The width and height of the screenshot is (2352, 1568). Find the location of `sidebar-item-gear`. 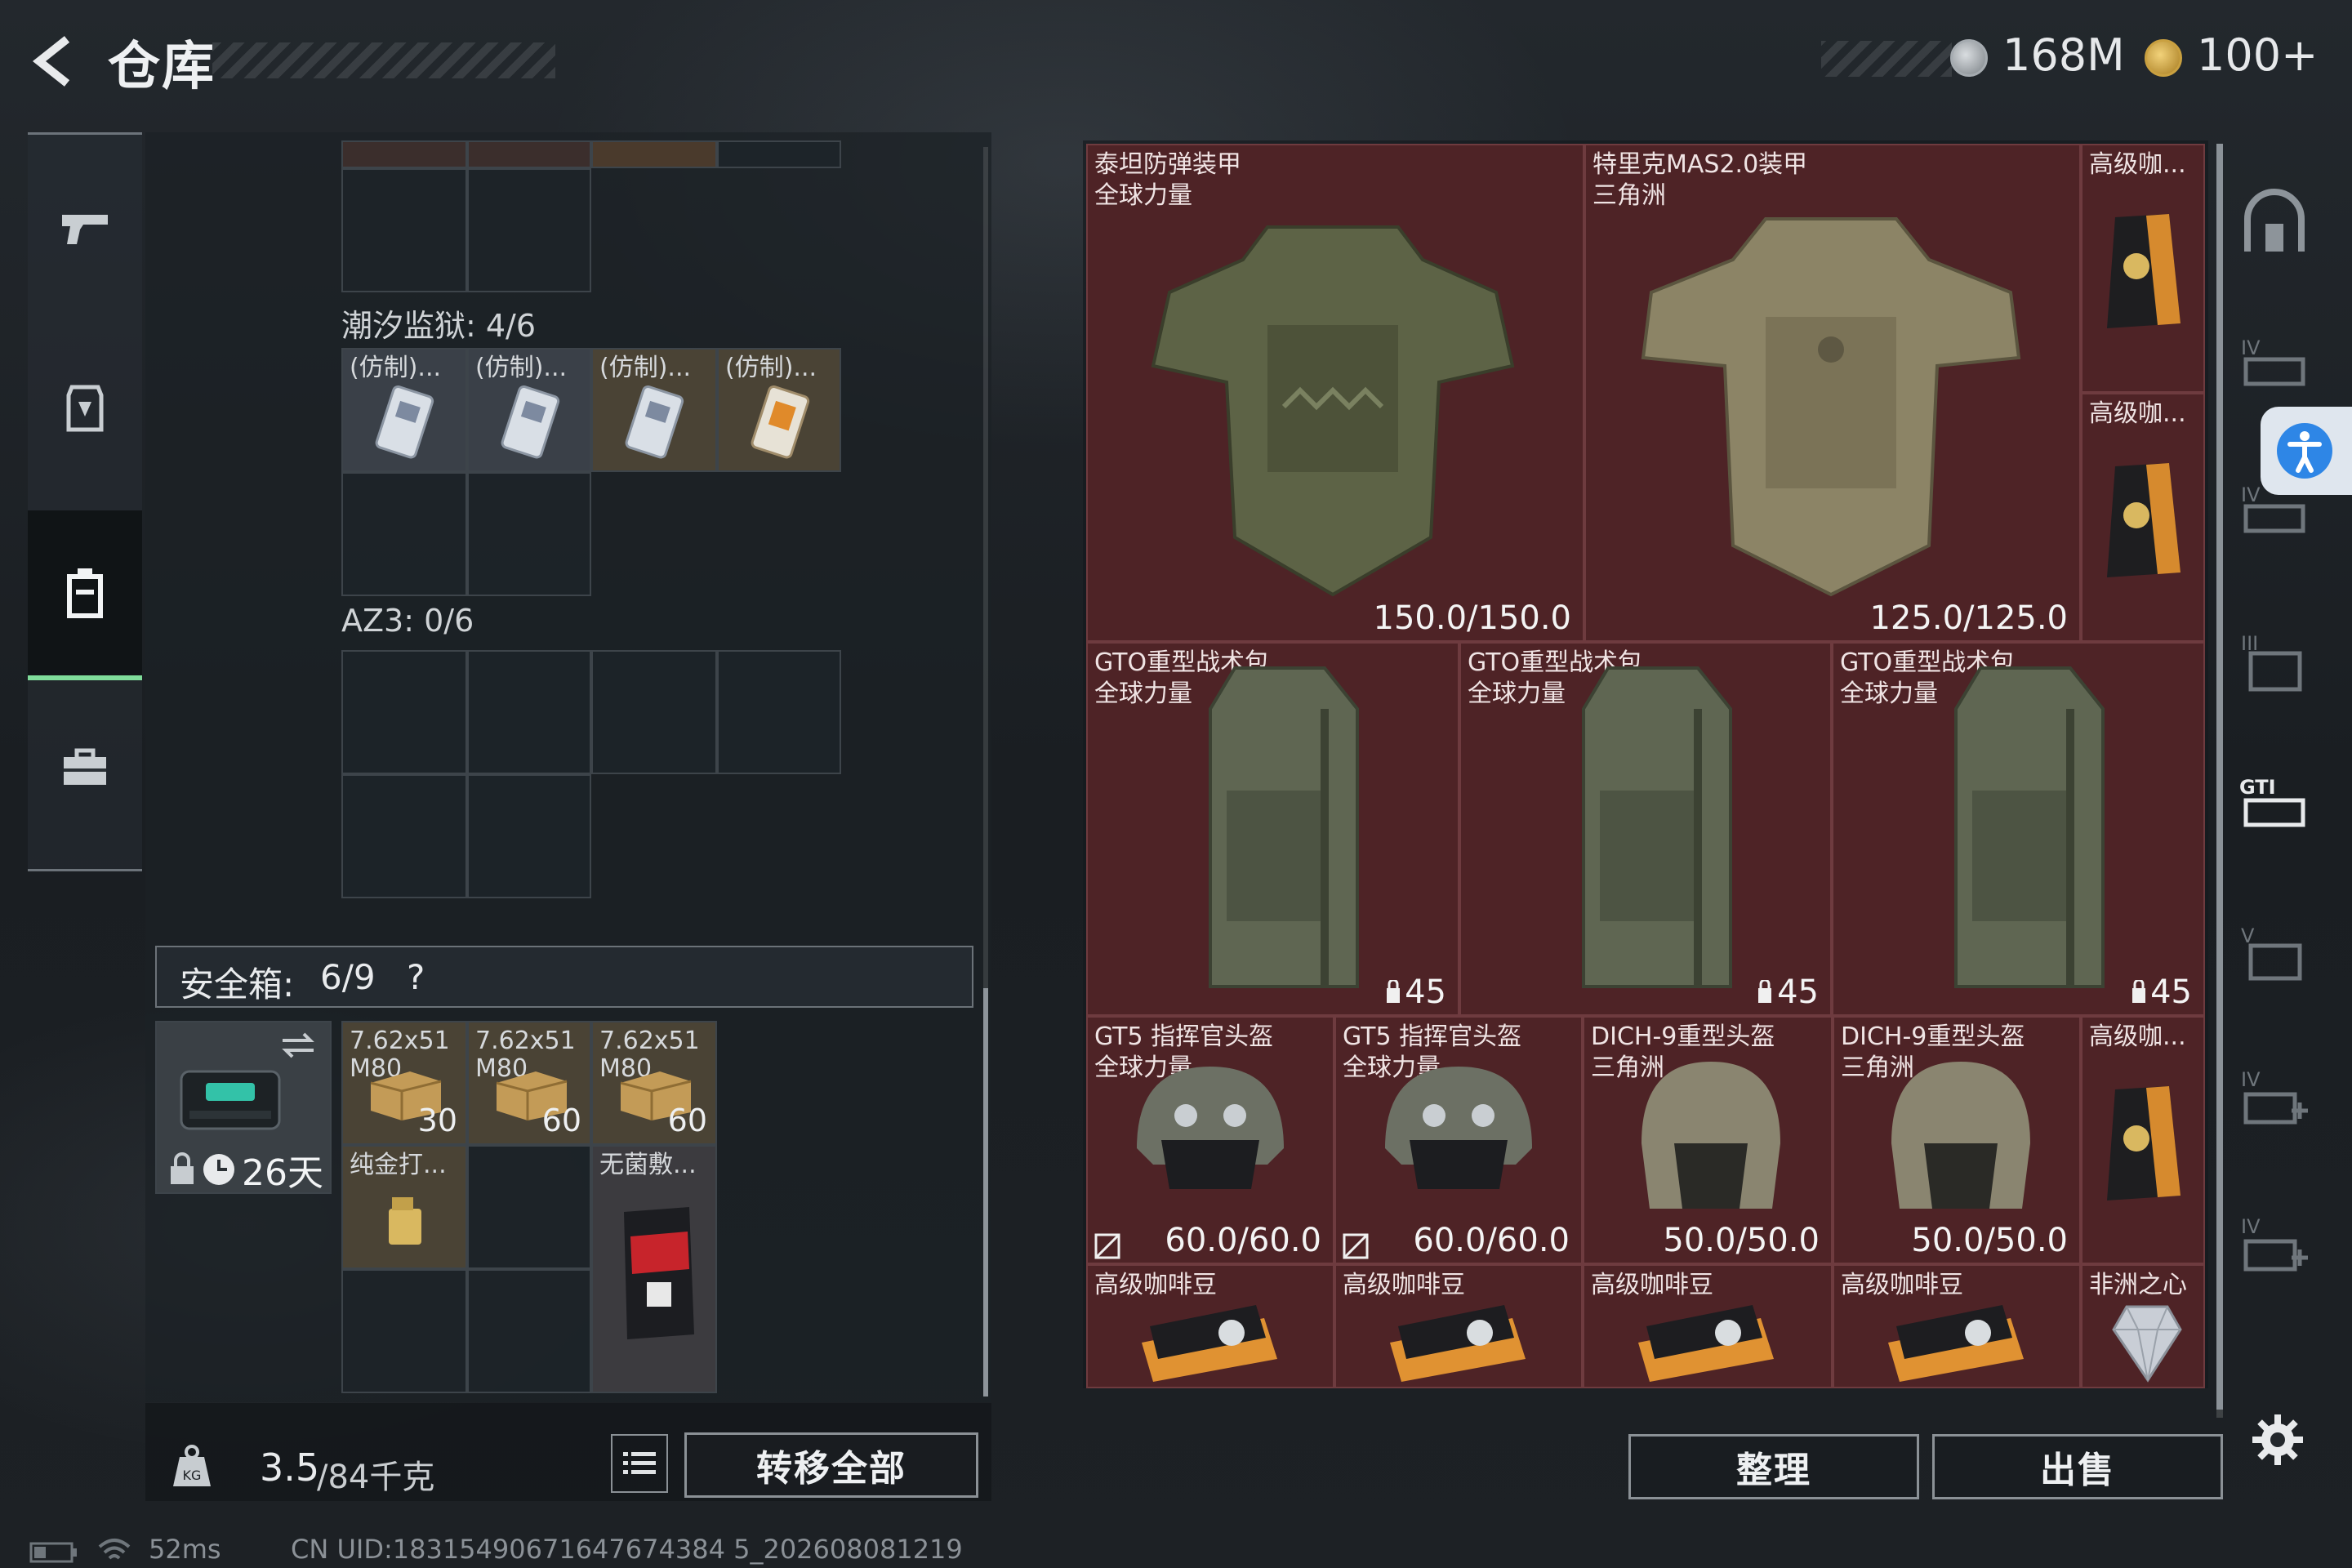

sidebar-item-gear is located at coordinates (85, 408).